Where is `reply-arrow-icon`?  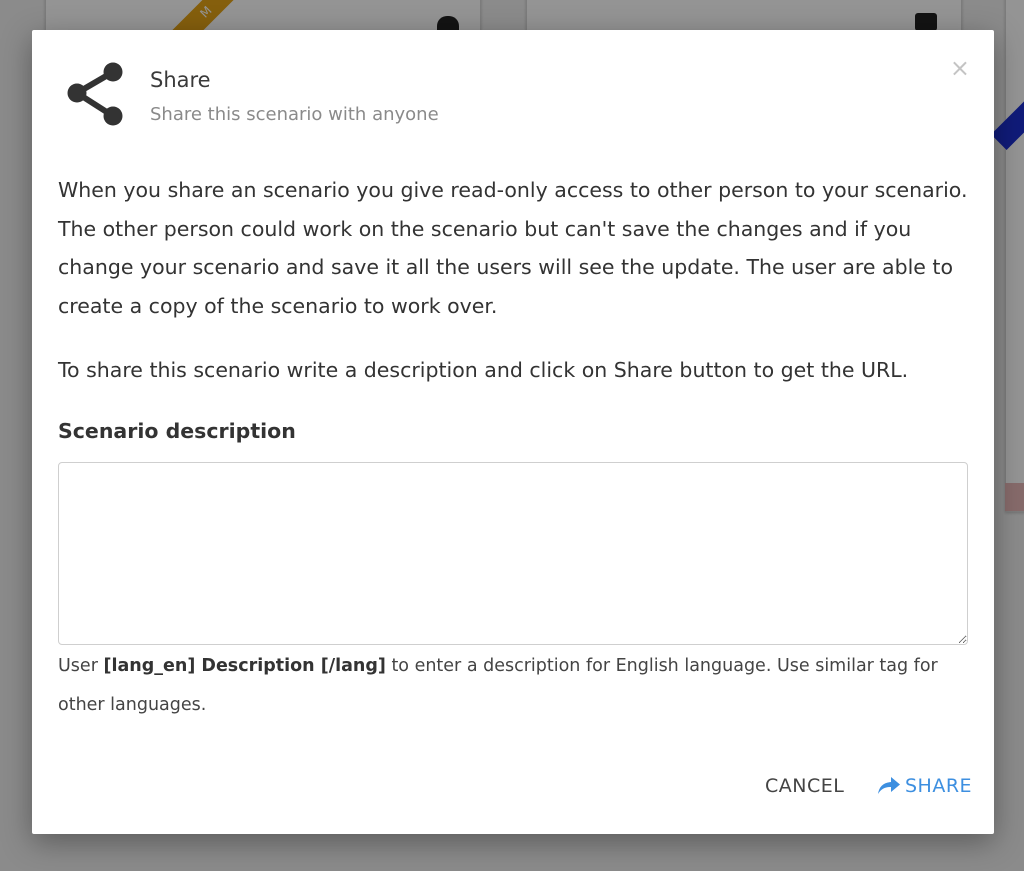
reply-arrow-icon is located at coordinates (889, 785).